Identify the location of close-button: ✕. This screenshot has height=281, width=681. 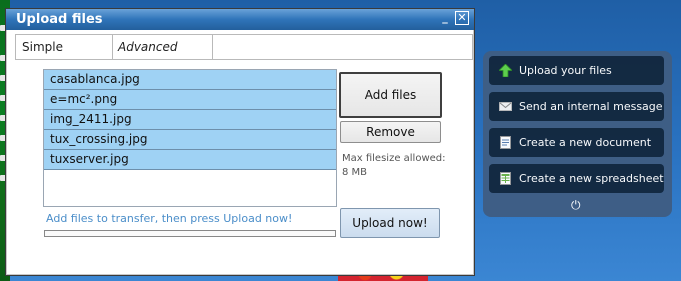
(462, 18).